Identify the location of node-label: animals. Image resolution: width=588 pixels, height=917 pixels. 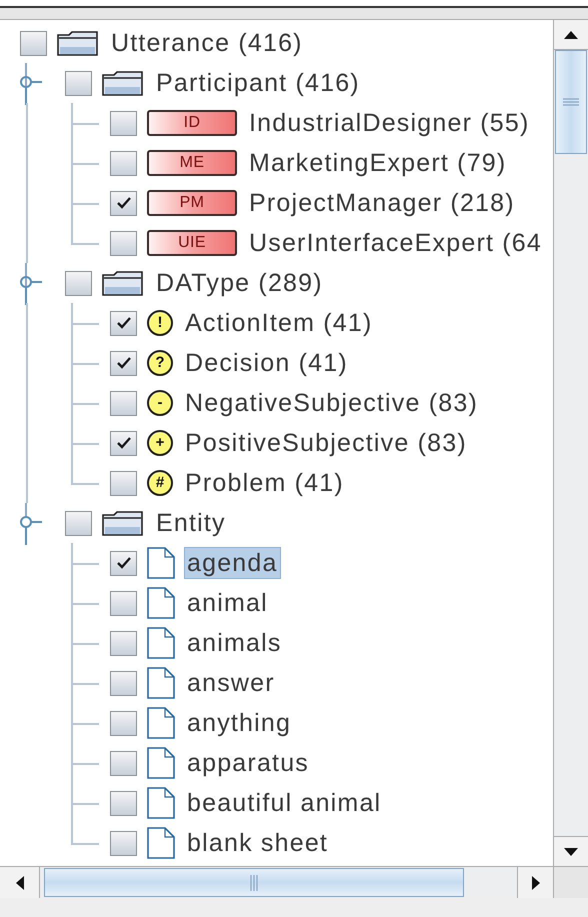
(234, 643).